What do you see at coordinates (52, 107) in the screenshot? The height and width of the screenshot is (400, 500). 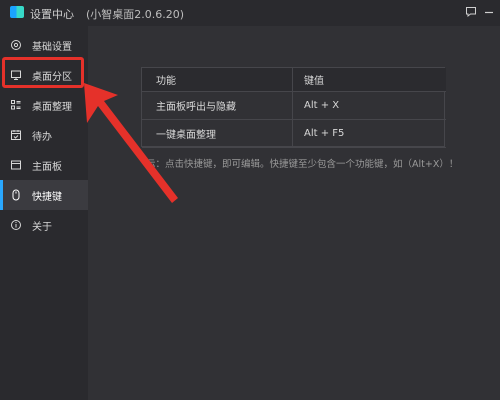 I see `sidebar-item-label: 桌面整理` at bounding box center [52, 107].